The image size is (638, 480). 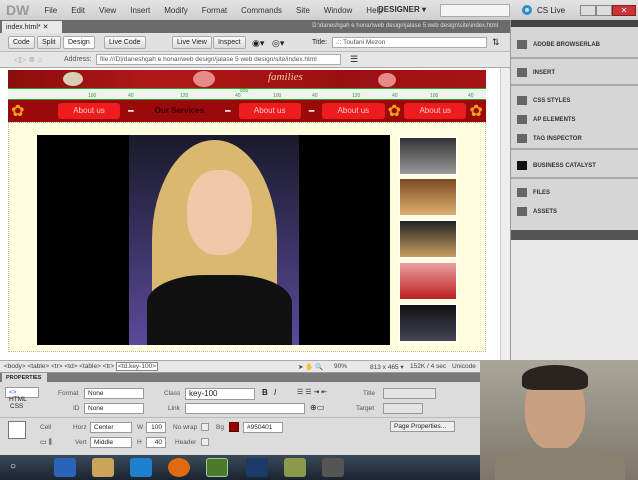 I want to click on menu-view: View, so click(x=107, y=10).